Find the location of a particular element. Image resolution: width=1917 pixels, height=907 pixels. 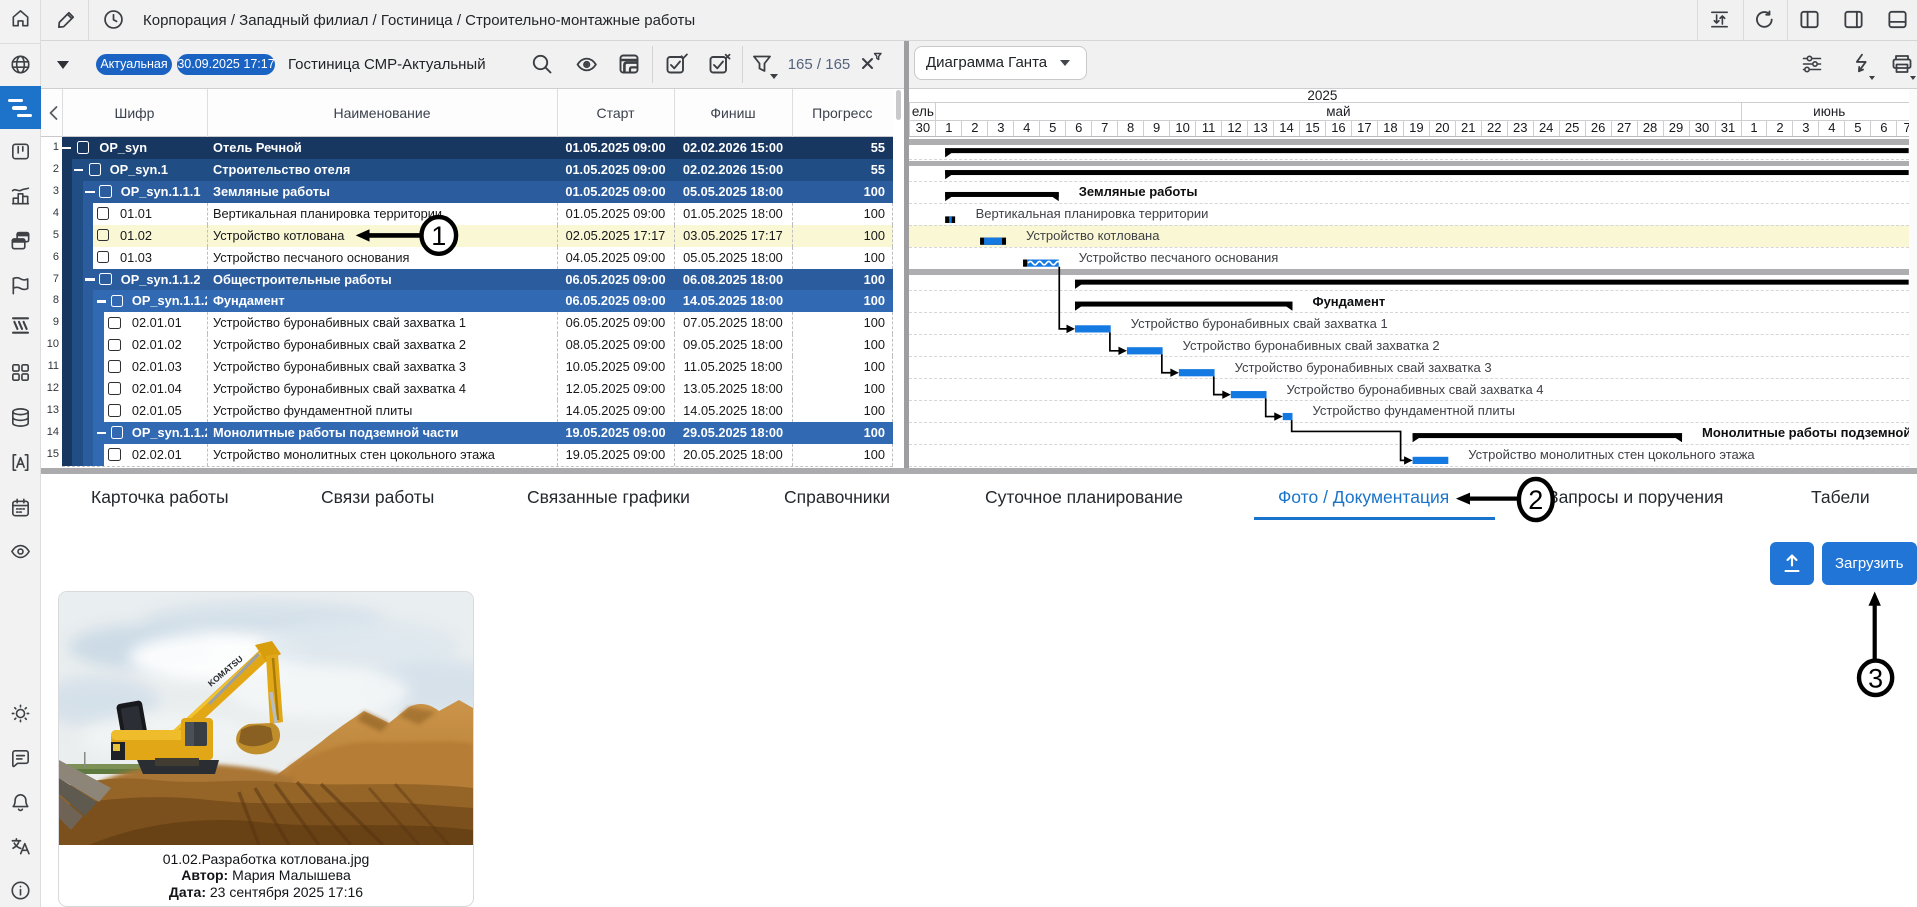

svg-text: 2 is located at coordinates (1535, 500).